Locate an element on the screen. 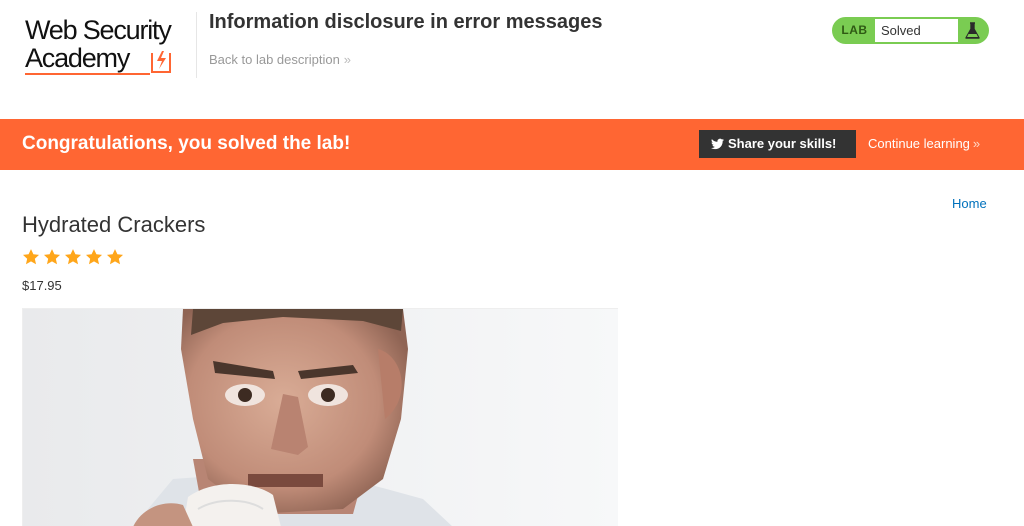 This screenshot has height=526, width=1024. continue-learning-link: Continue learning» is located at coordinates (924, 144).